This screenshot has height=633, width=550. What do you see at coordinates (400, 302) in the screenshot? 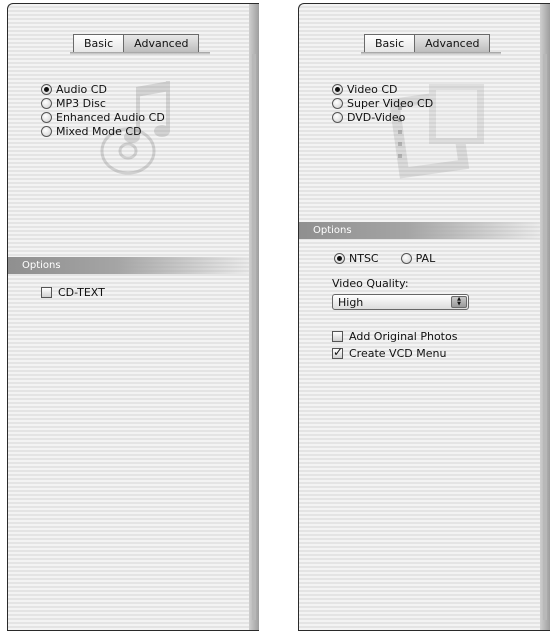
I see `video-quality-select: High ▲ ▼` at bounding box center [400, 302].